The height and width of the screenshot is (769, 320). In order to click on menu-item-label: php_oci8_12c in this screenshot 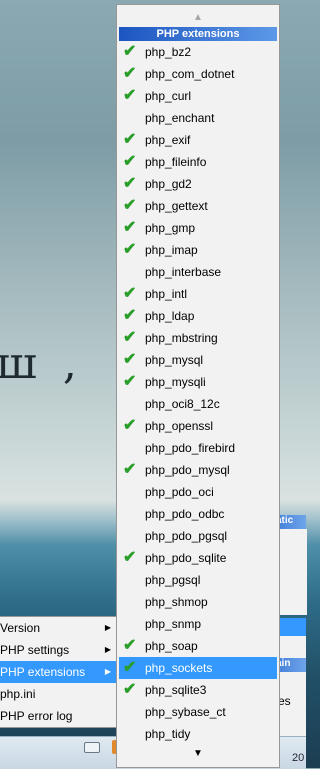, I will do `click(182, 404)`.